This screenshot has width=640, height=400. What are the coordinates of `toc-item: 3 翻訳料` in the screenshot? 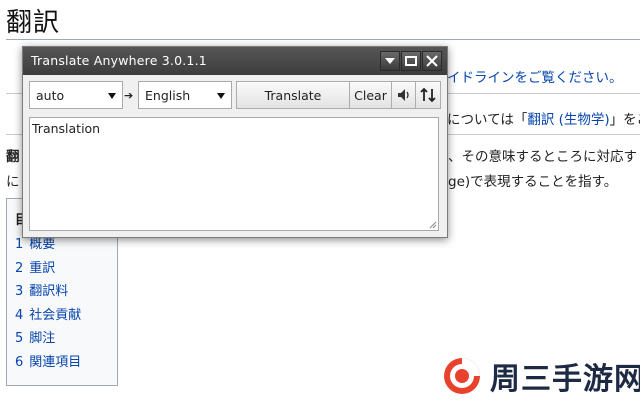 It's located at (48, 292).